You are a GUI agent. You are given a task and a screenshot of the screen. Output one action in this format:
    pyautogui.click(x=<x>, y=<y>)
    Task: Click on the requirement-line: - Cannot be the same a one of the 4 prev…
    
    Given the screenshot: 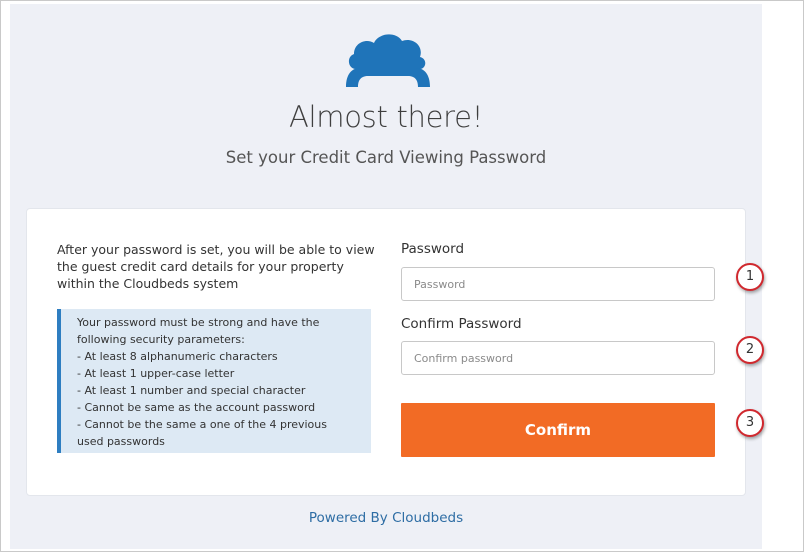 What is the action you would take?
    pyautogui.click(x=202, y=424)
    